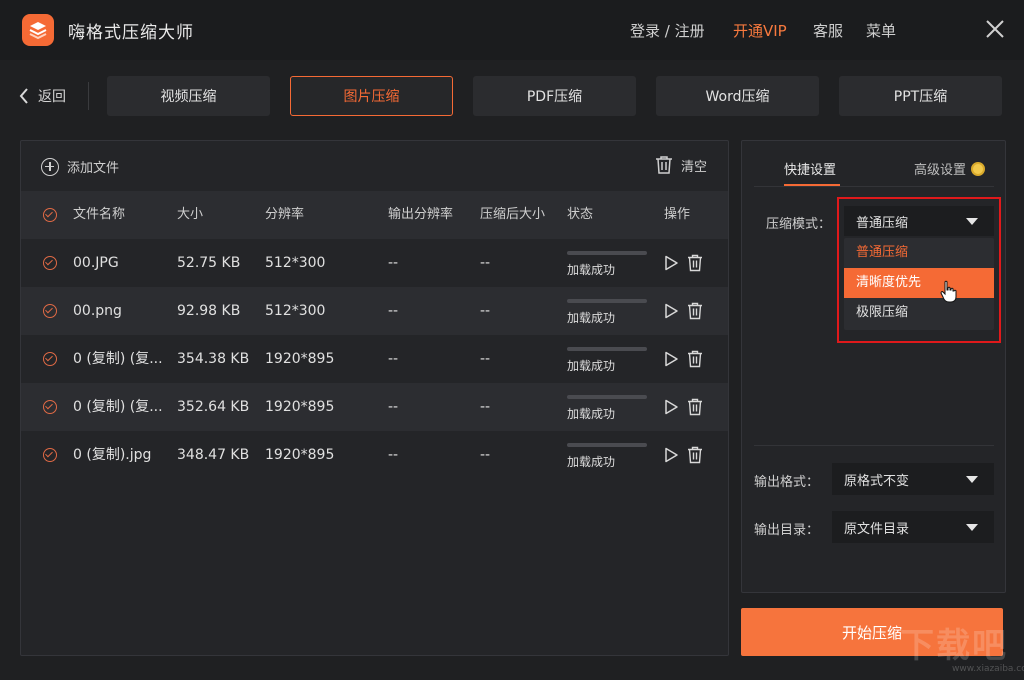 This screenshot has height=680, width=1024. Describe the element at coordinates (988, 669) in the screenshot. I see `watermark-url: www.xiazaiba.com` at that location.